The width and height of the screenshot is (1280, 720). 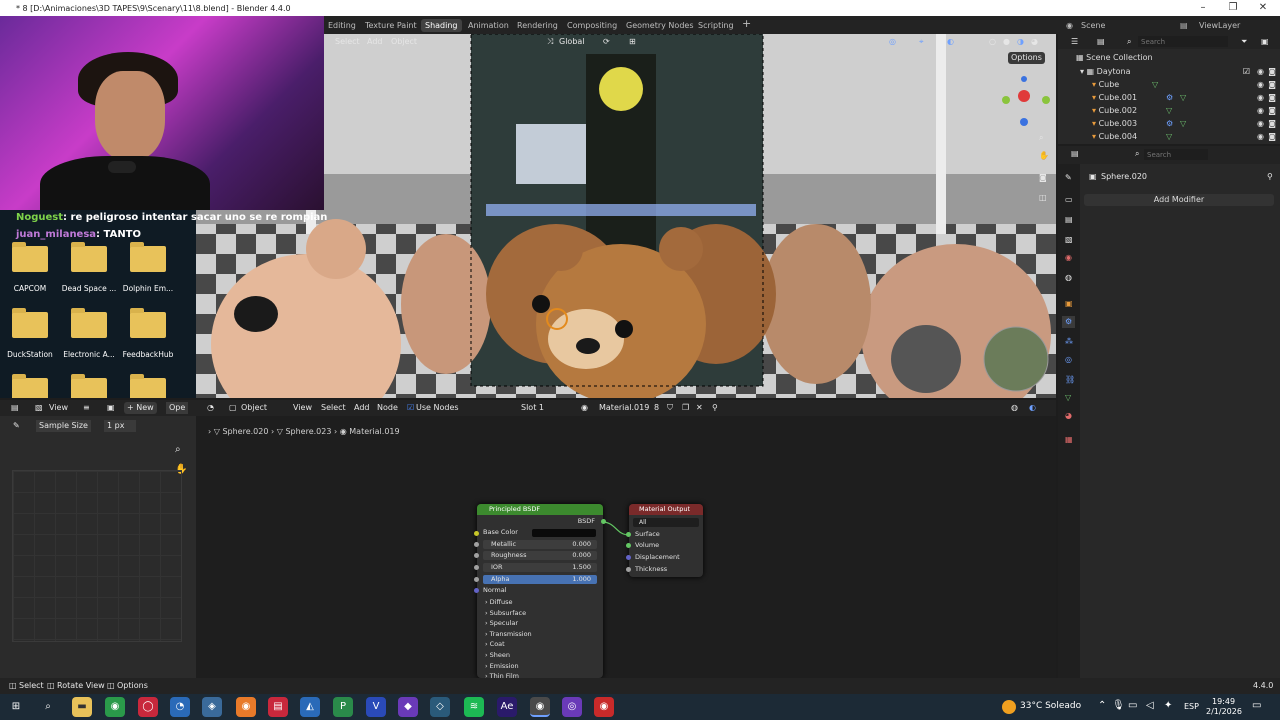 What do you see at coordinates (1050, 706) in the screenshot?
I see `weather-text: 33°C Soleado` at bounding box center [1050, 706].